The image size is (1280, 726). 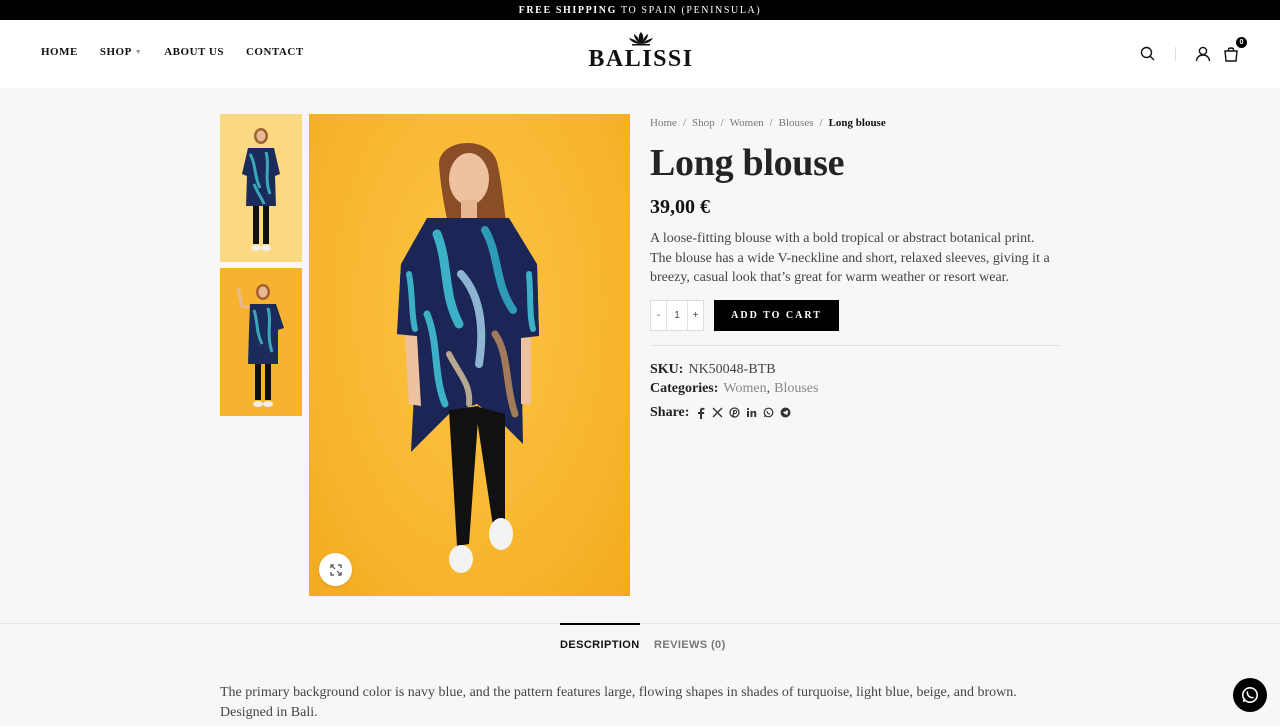 What do you see at coordinates (684, 388) in the screenshot?
I see `categories-label: Categories:` at bounding box center [684, 388].